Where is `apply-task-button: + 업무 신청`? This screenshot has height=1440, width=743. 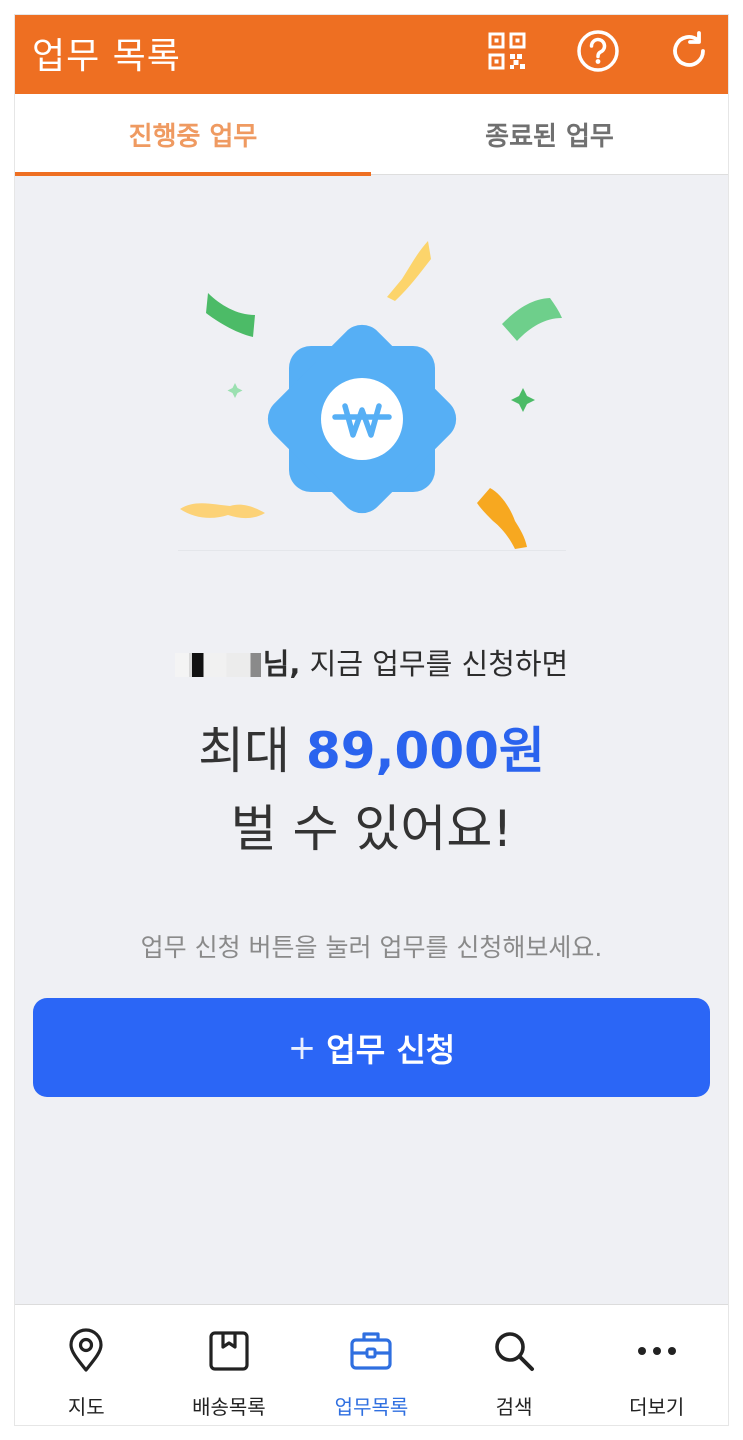
apply-task-button: + 업무 신청 is located at coordinates (371, 1047).